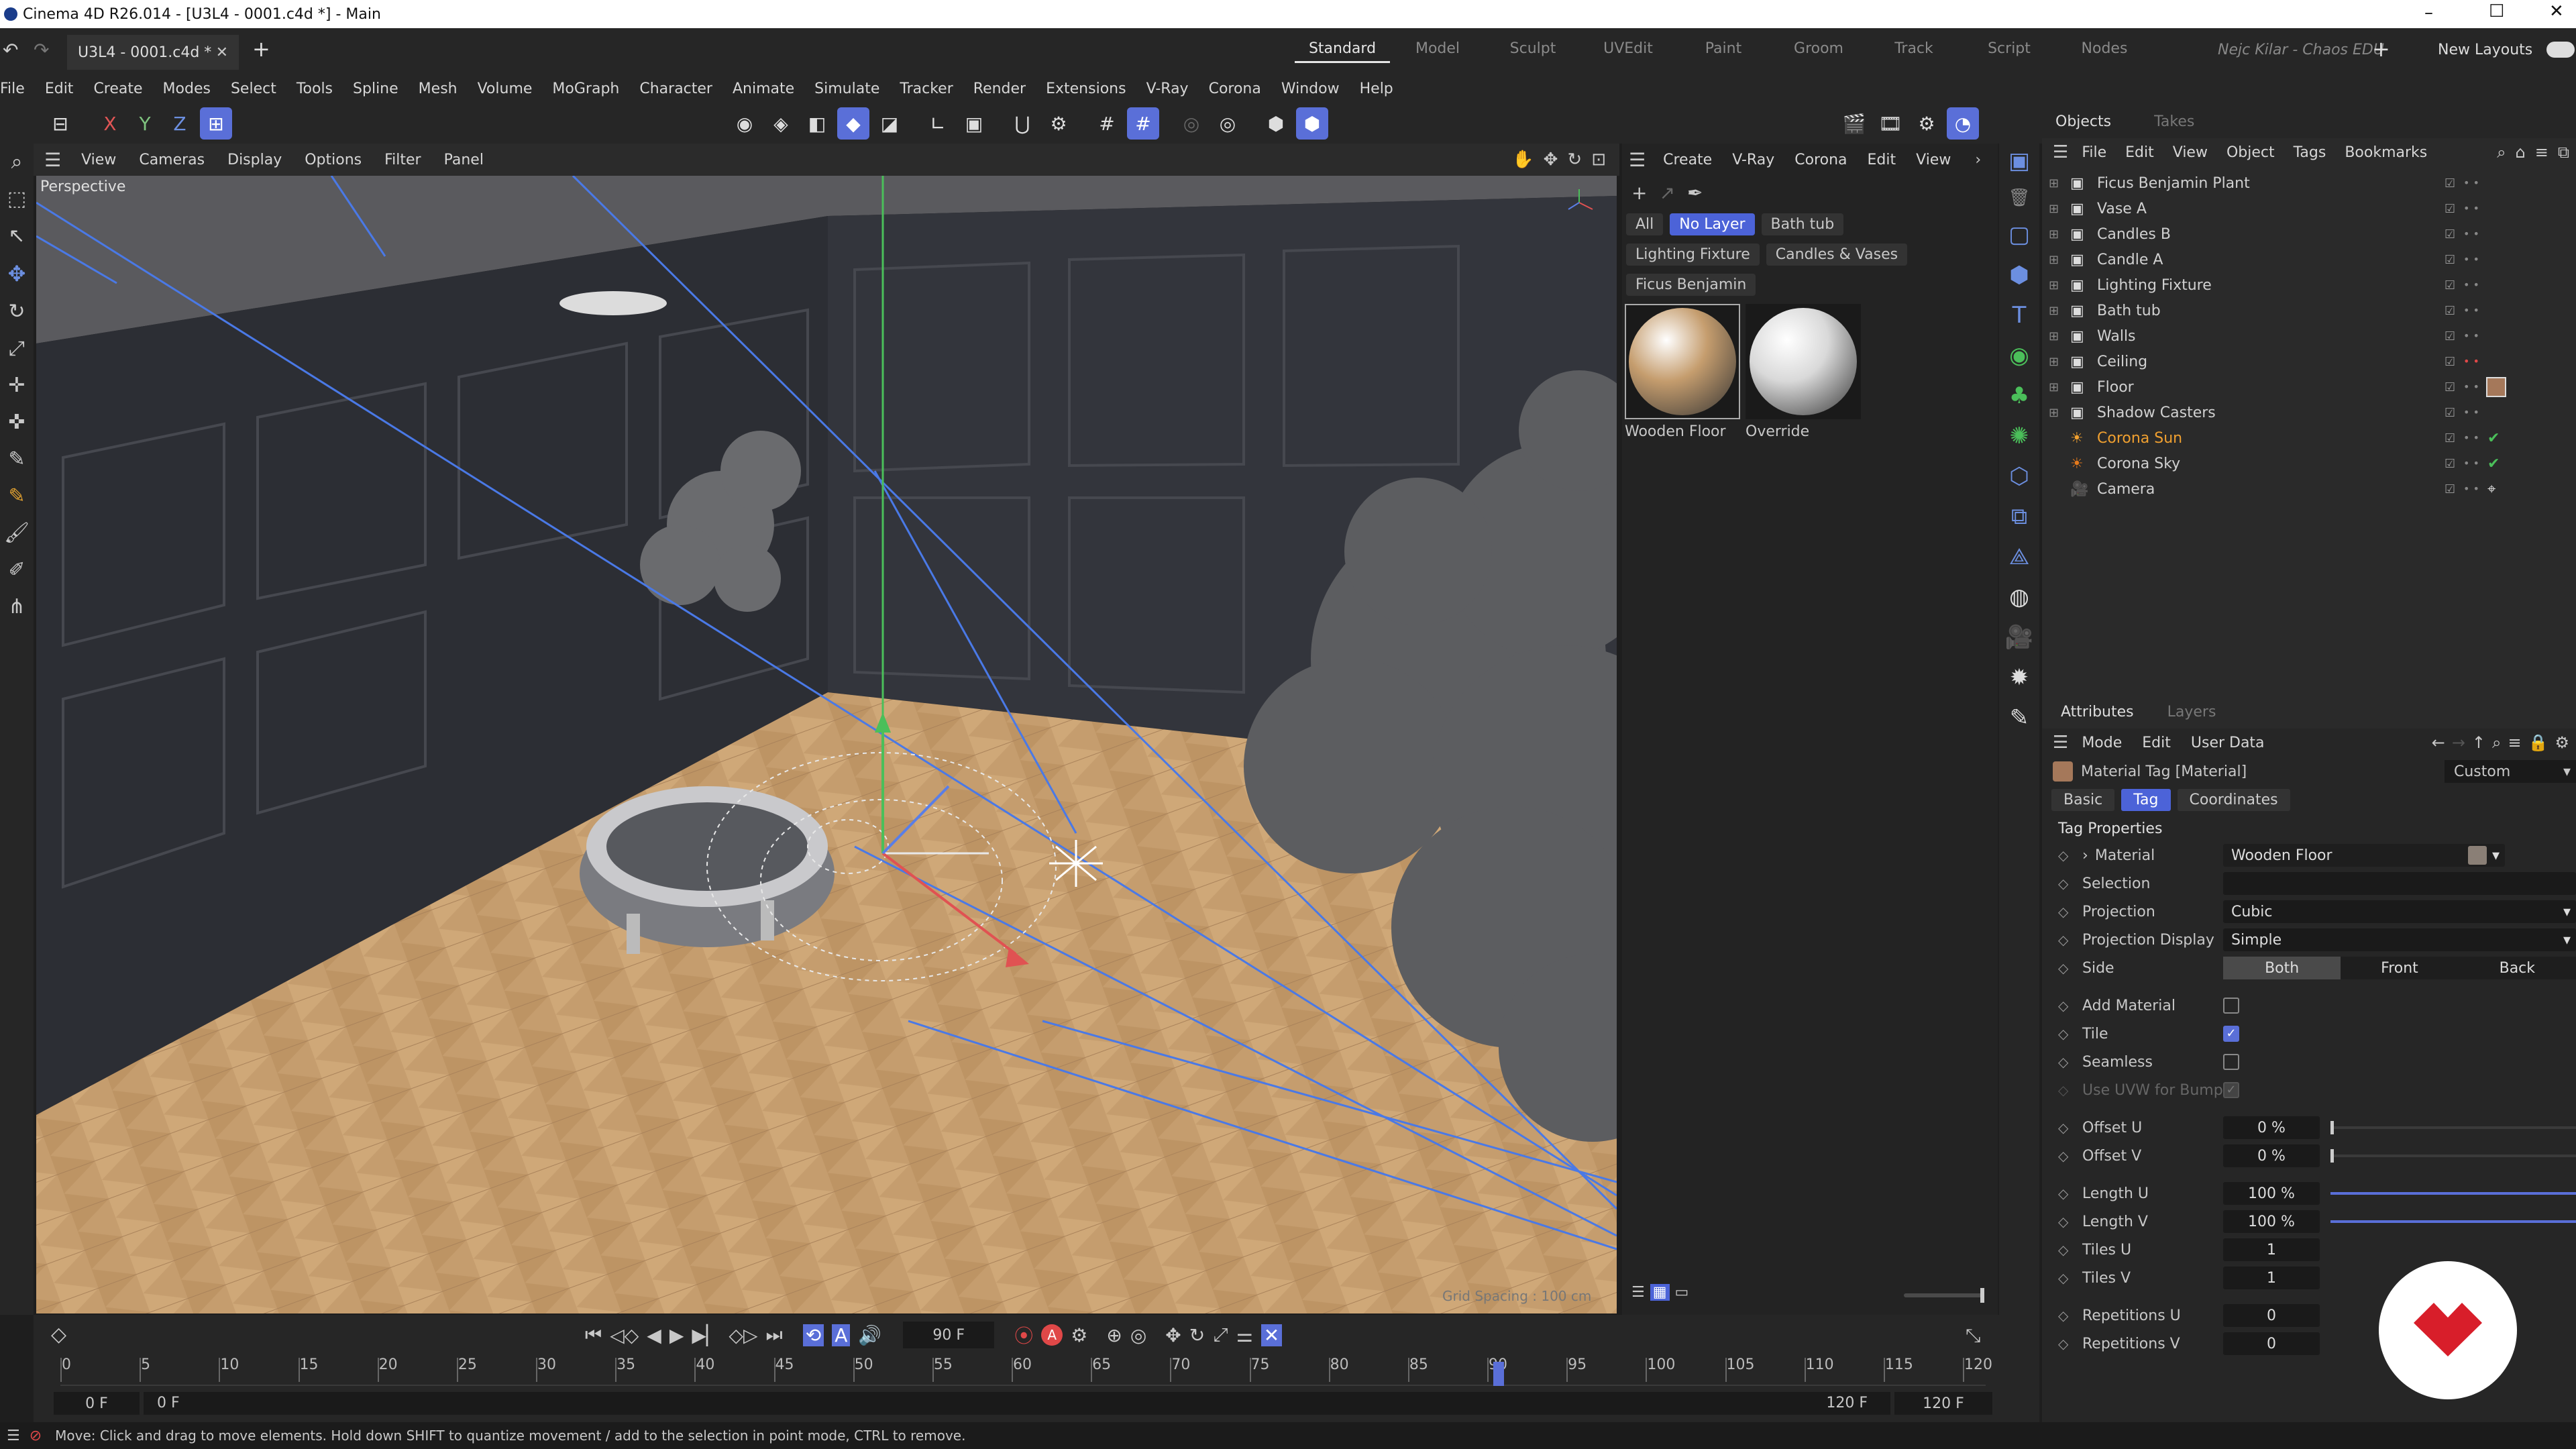 The width and height of the screenshot is (2576, 1449). I want to click on repetitions-u-field: 0, so click(2271, 1315).